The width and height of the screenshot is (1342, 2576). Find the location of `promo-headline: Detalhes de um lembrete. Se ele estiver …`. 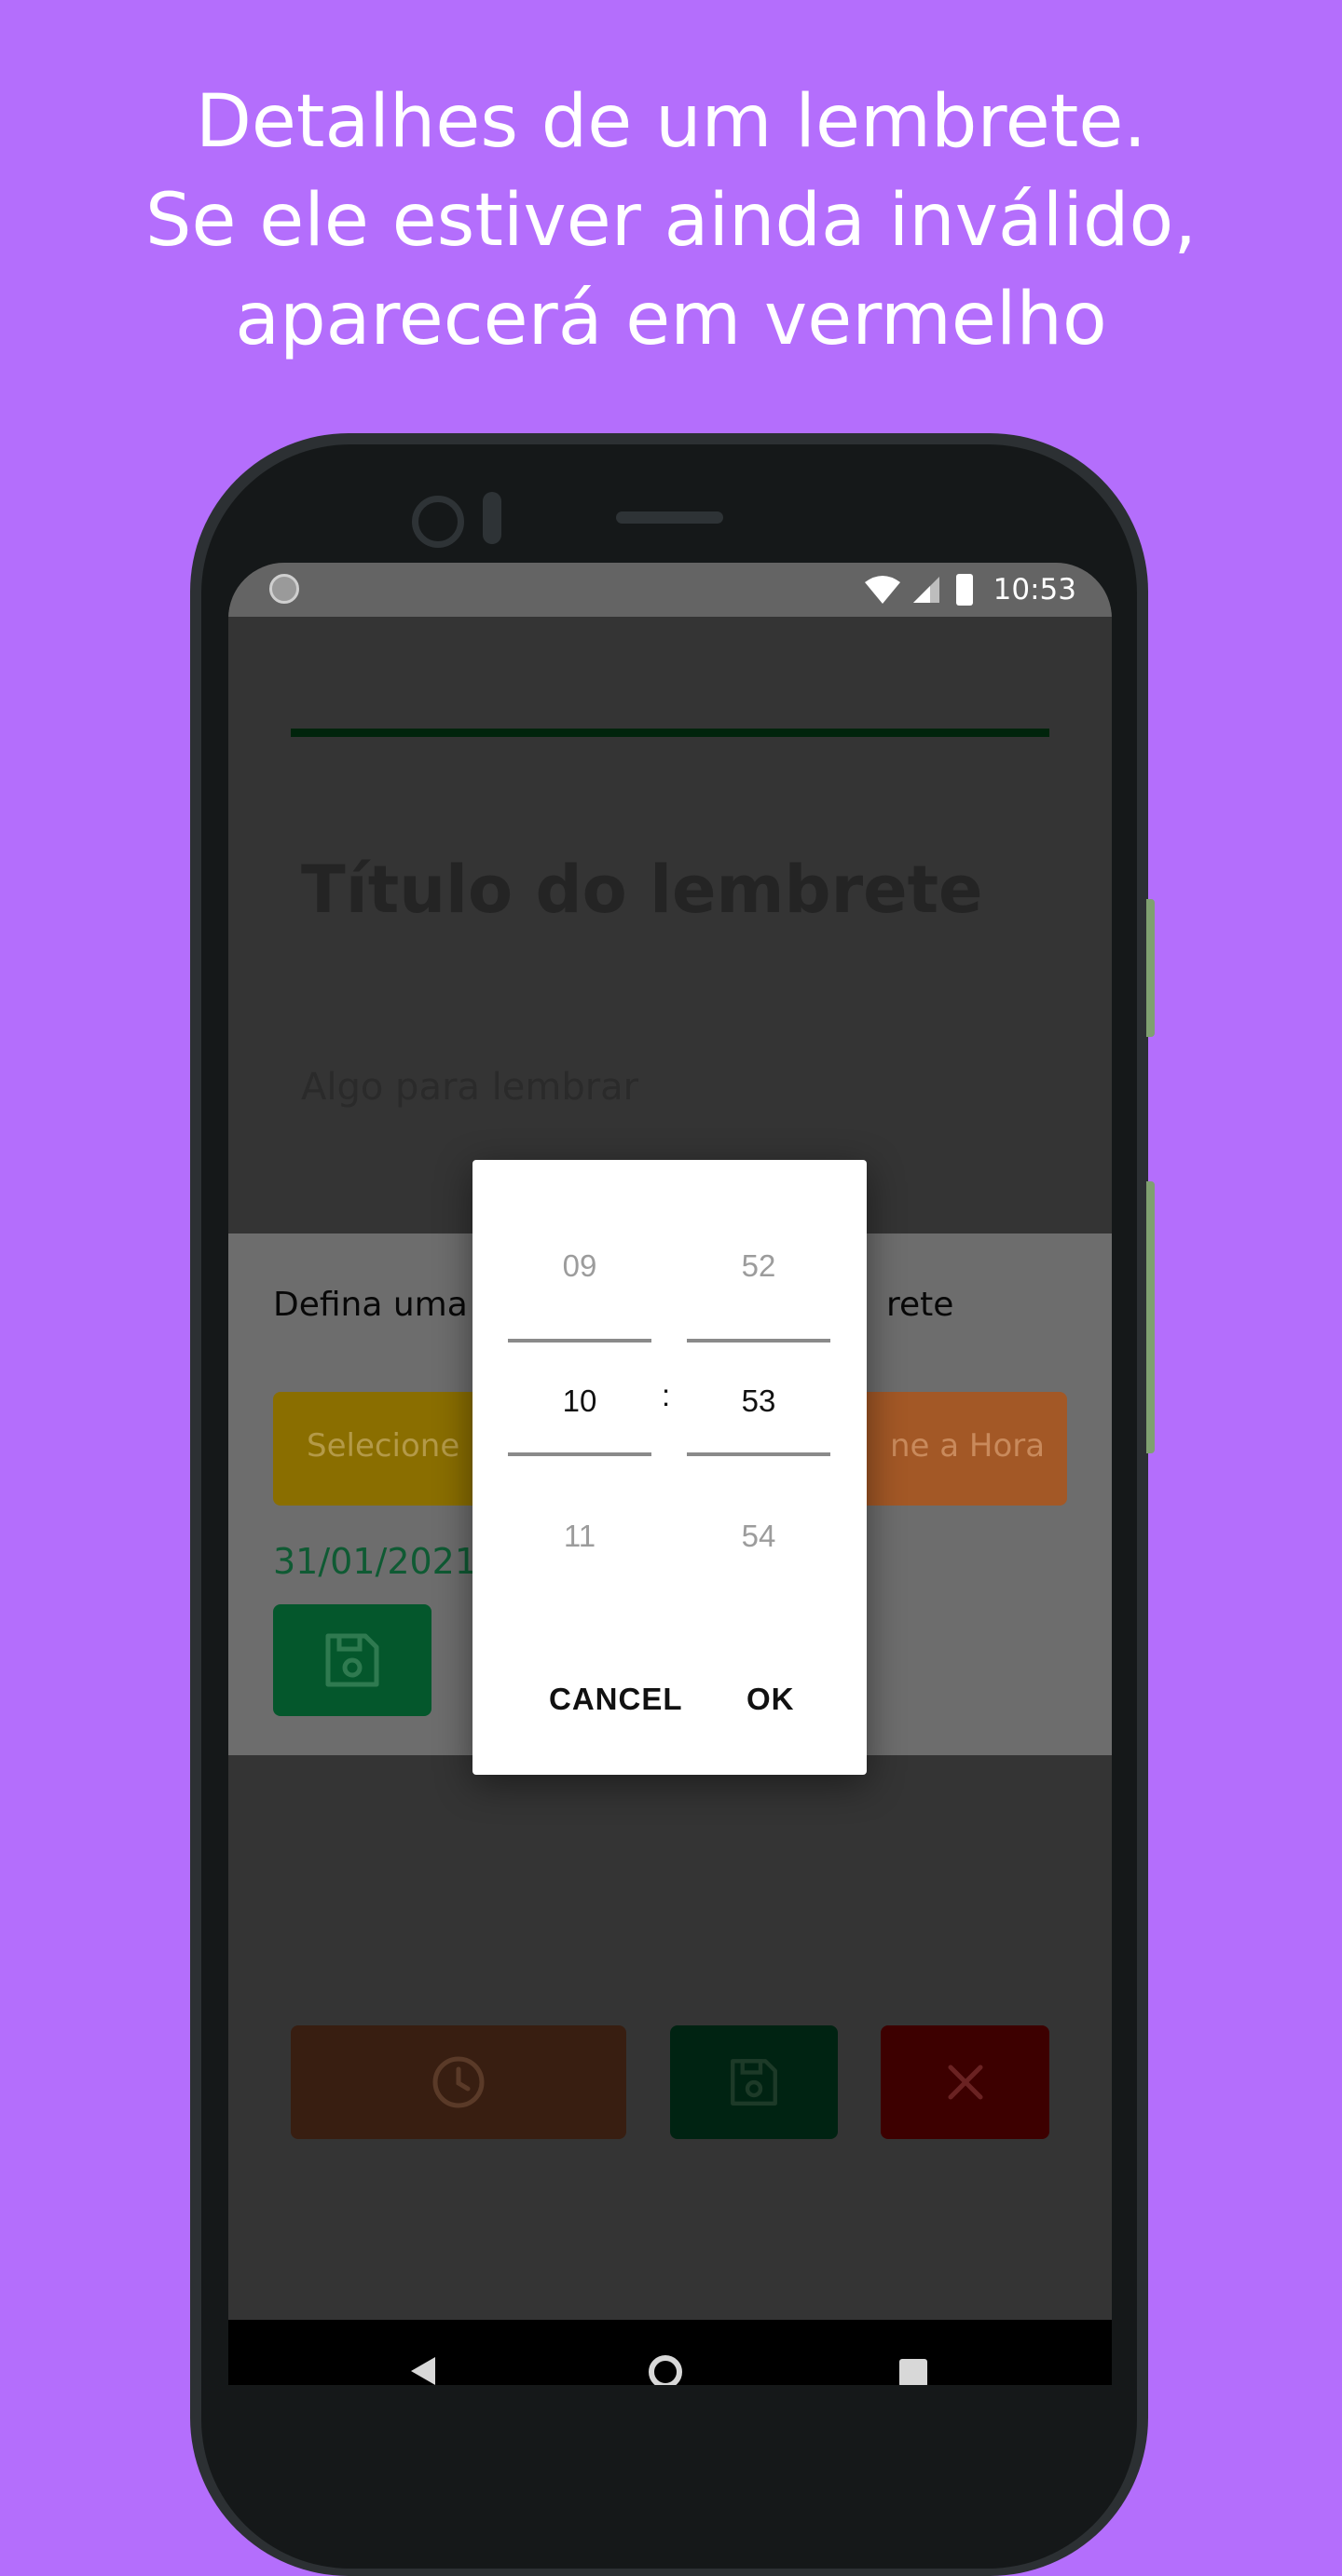

promo-headline: Detalhes de um lembrete. Se ele estiver … is located at coordinates (671, 221).